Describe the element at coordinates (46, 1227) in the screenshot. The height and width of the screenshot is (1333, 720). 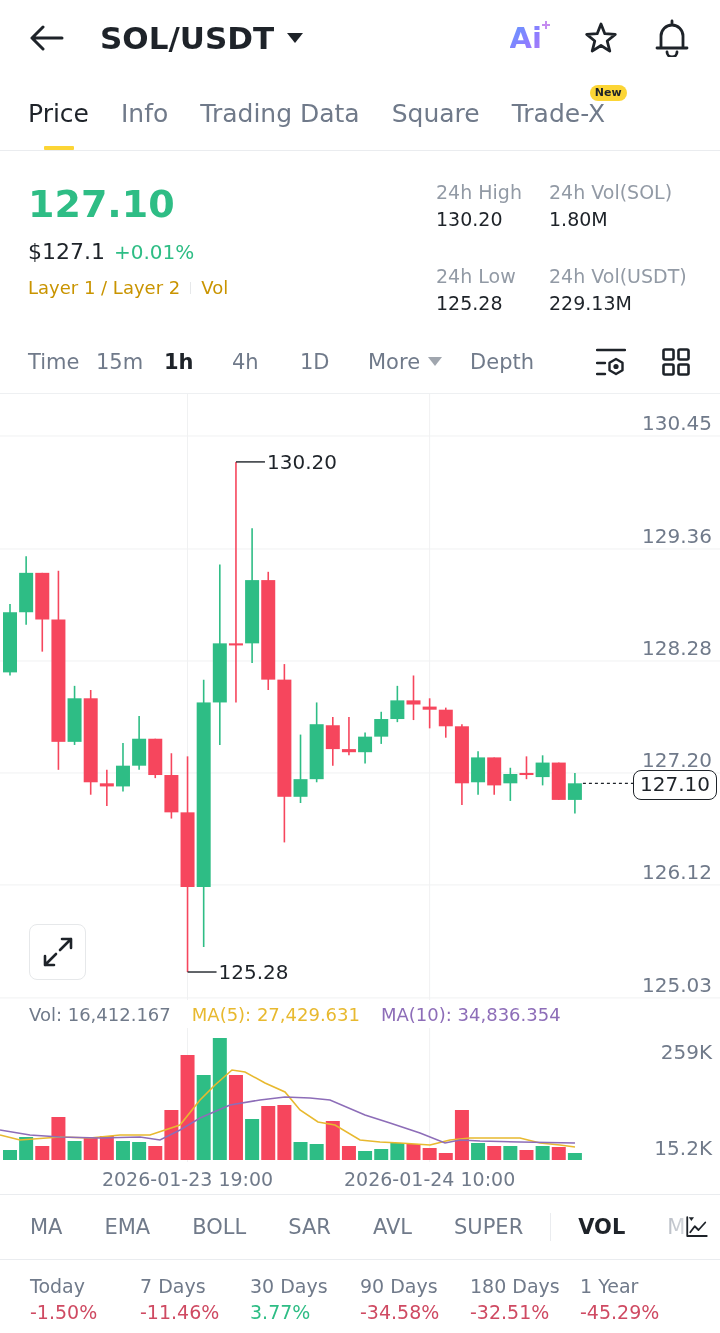
I see `indicator-tab: MA` at that location.